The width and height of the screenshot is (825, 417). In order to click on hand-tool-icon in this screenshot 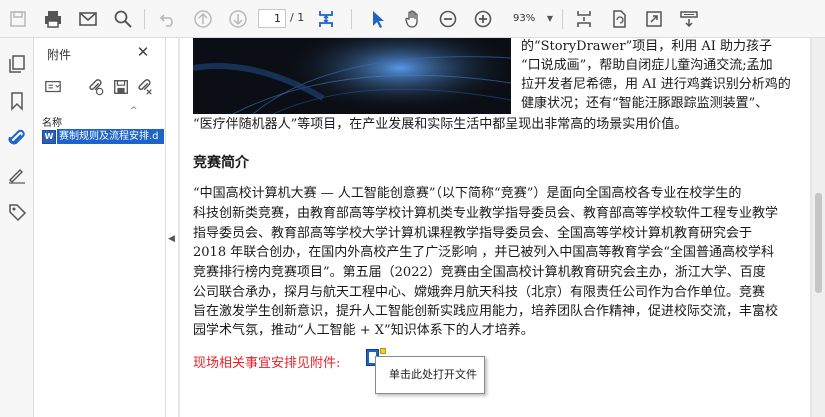, I will do `click(413, 19)`.